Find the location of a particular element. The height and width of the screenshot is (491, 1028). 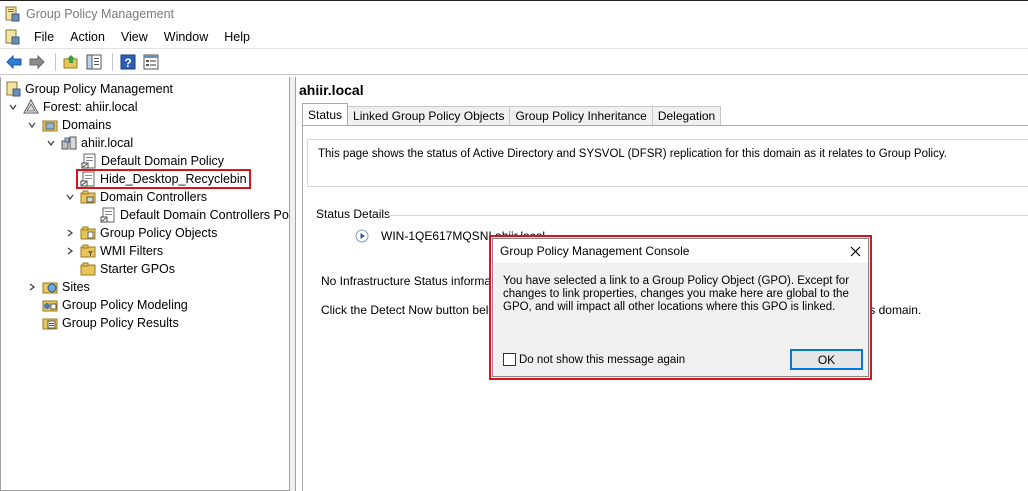

status-details-heading: Status Details is located at coordinates (353, 214).